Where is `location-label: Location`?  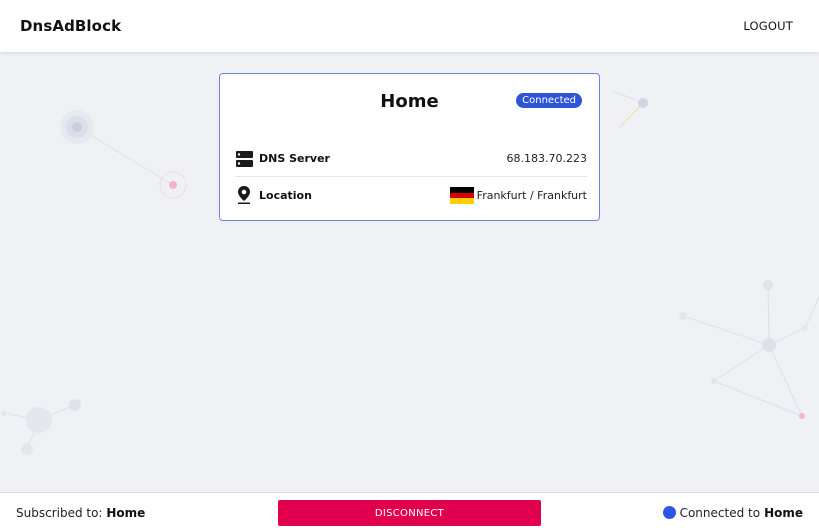 location-label: Location is located at coordinates (285, 195).